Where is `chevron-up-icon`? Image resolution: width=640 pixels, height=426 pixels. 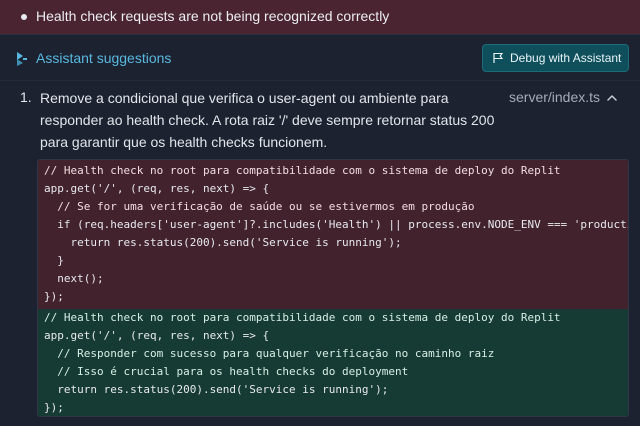 chevron-up-icon is located at coordinates (612, 98).